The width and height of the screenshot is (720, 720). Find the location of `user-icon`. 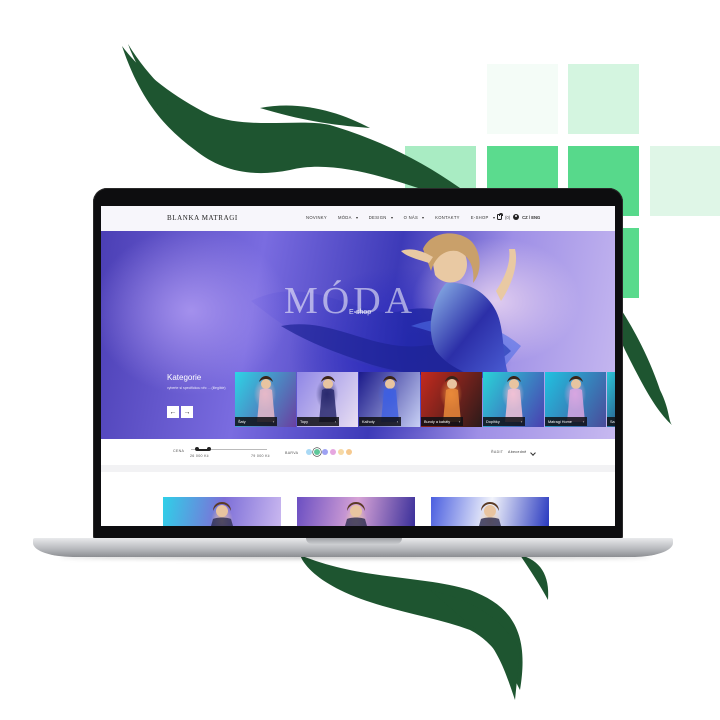

user-icon is located at coordinates (516, 217).